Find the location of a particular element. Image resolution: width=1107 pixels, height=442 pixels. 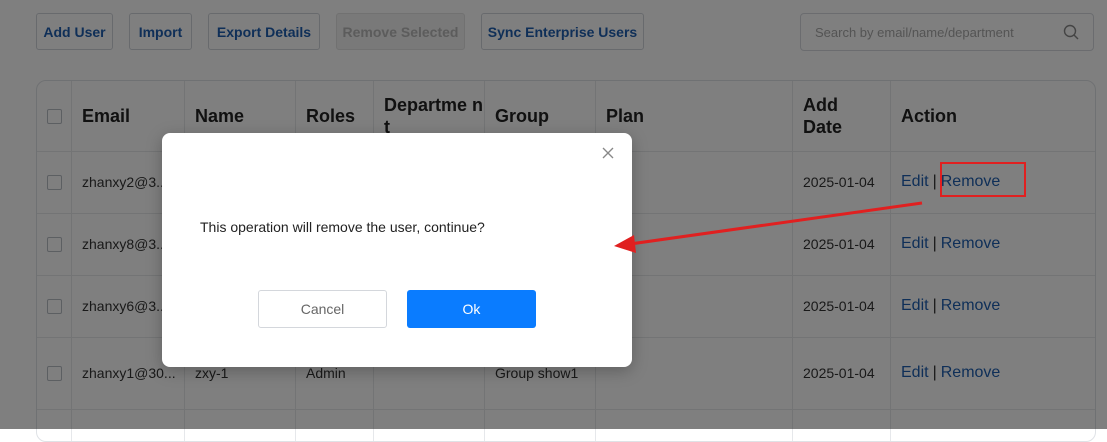

annotation-highlight-box is located at coordinates (983, 179).